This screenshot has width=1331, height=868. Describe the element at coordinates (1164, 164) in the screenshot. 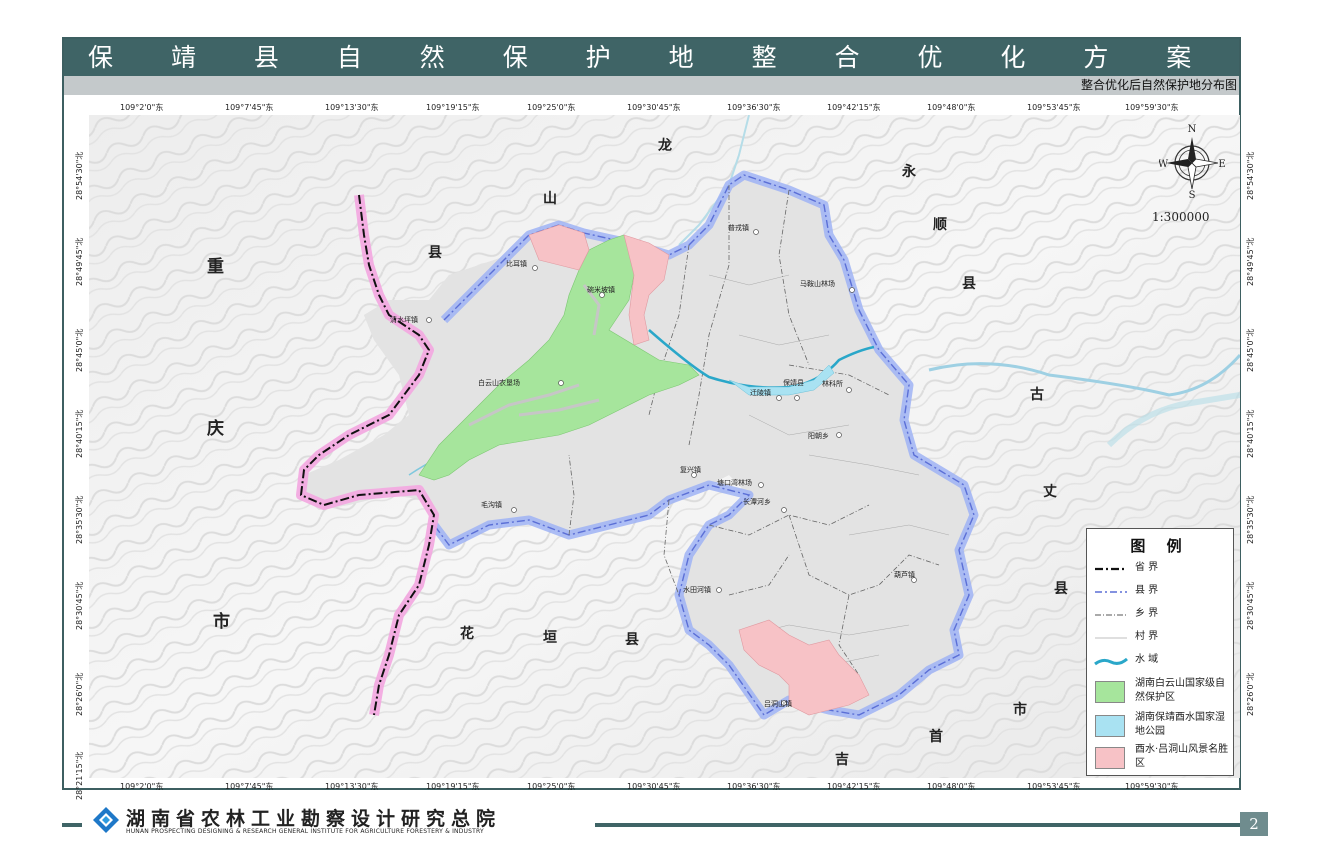

I see `compass-w: W` at that location.